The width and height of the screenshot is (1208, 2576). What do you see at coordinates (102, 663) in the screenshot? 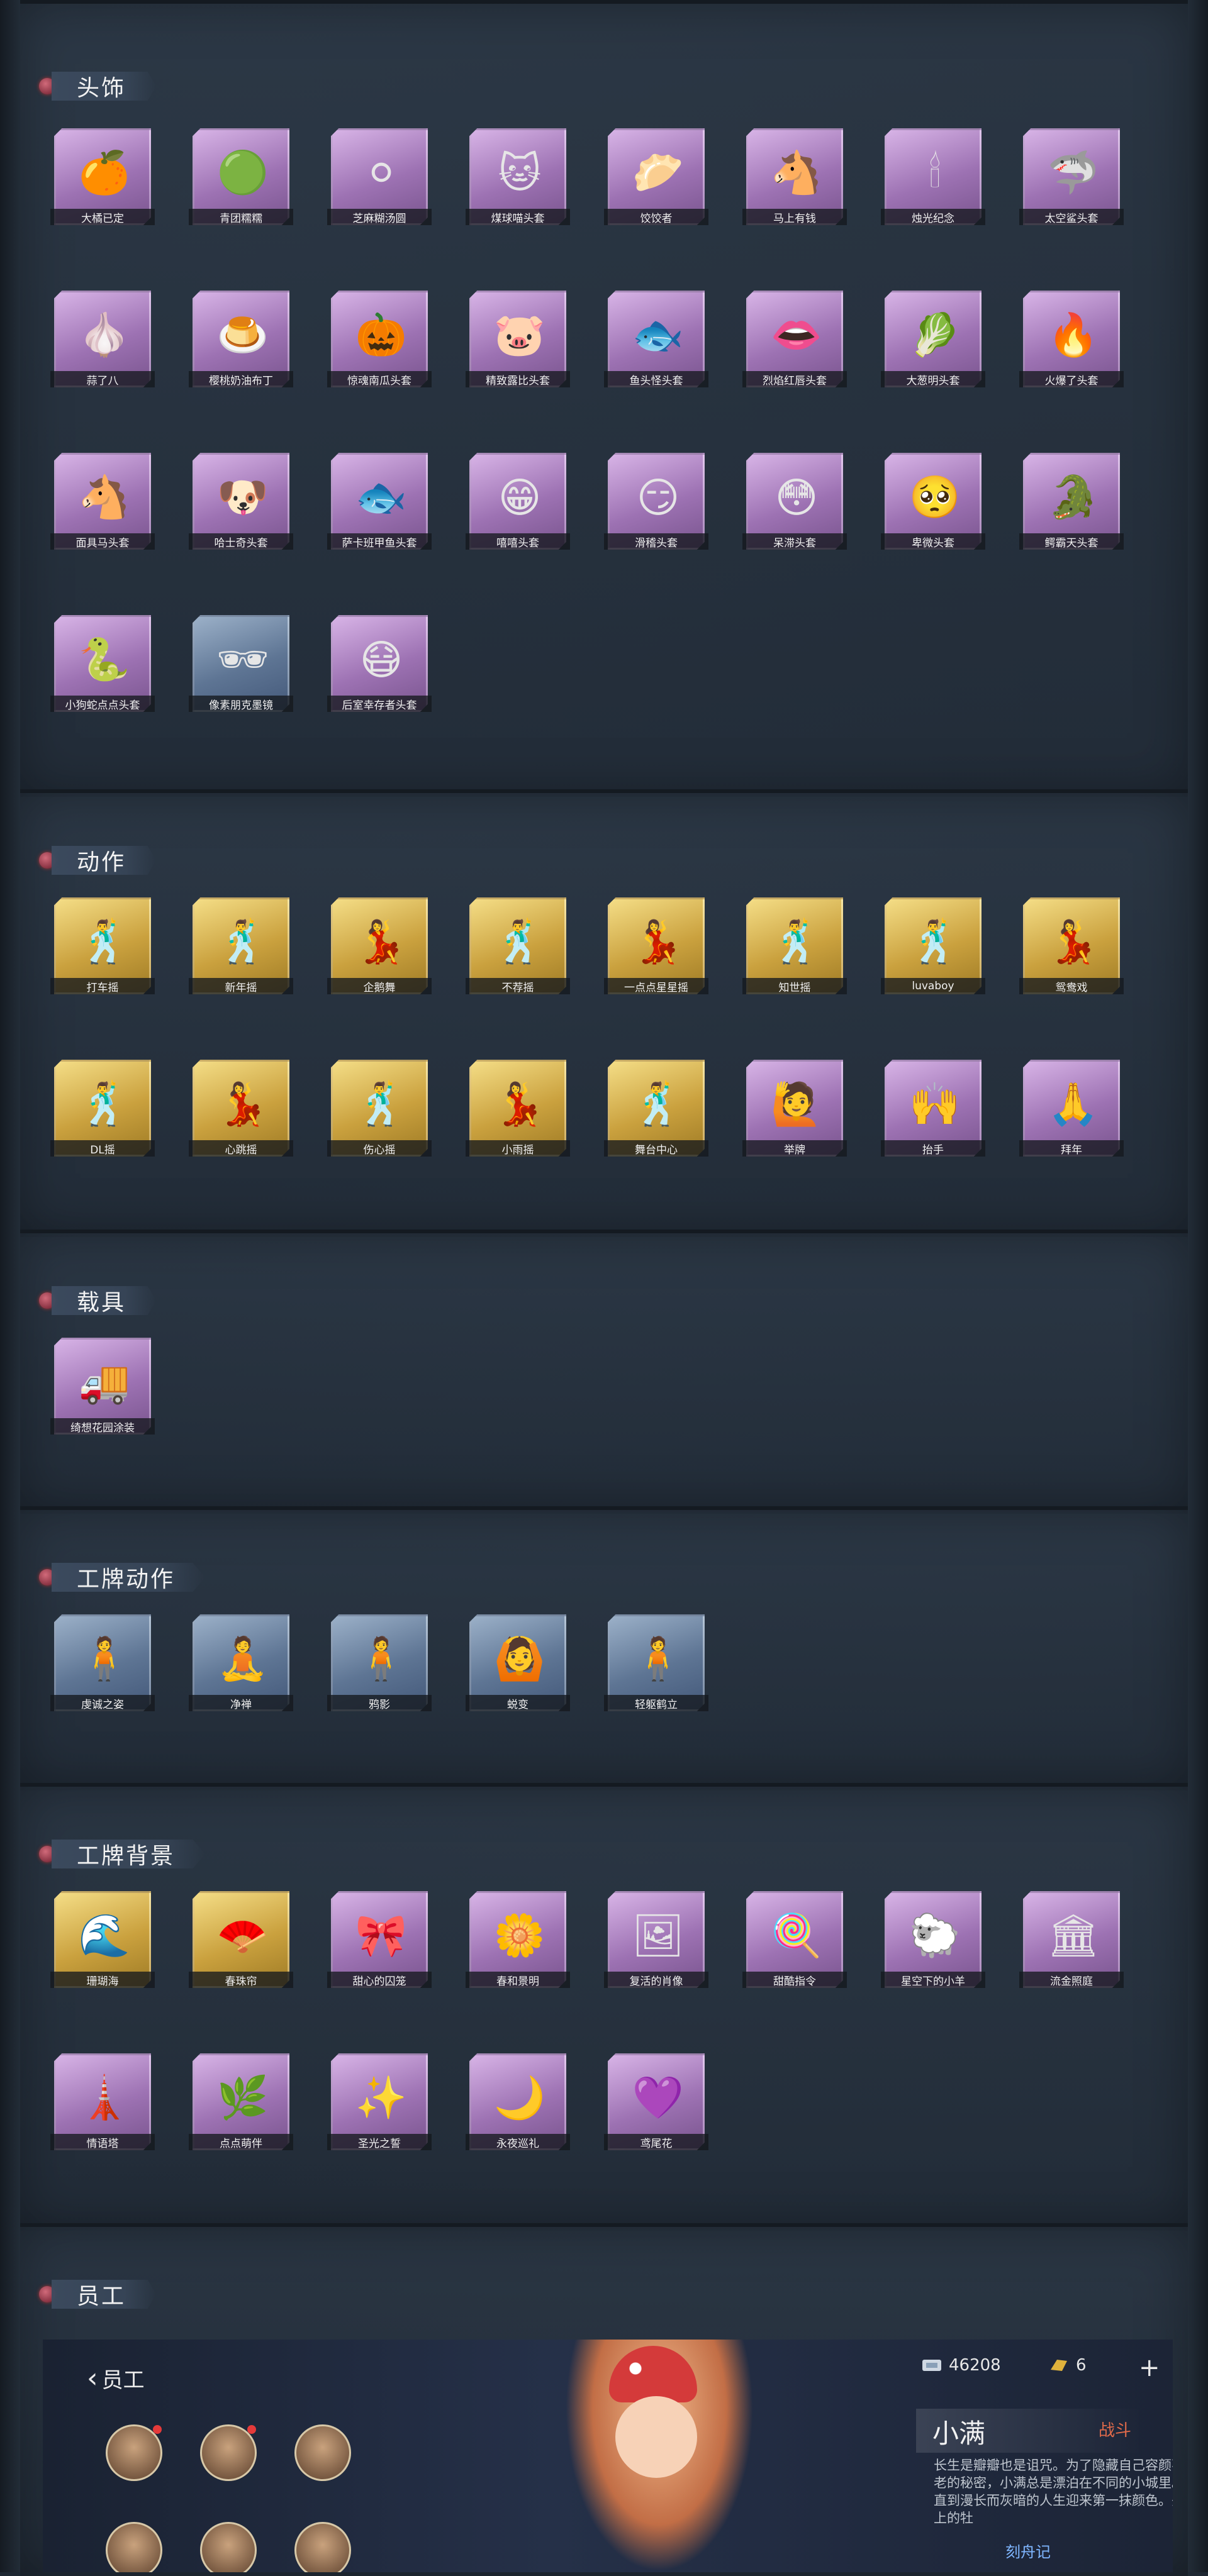
I see `cosmetic-item: 🐍 小狗蛇点点头套` at bounding box center [102, 663].